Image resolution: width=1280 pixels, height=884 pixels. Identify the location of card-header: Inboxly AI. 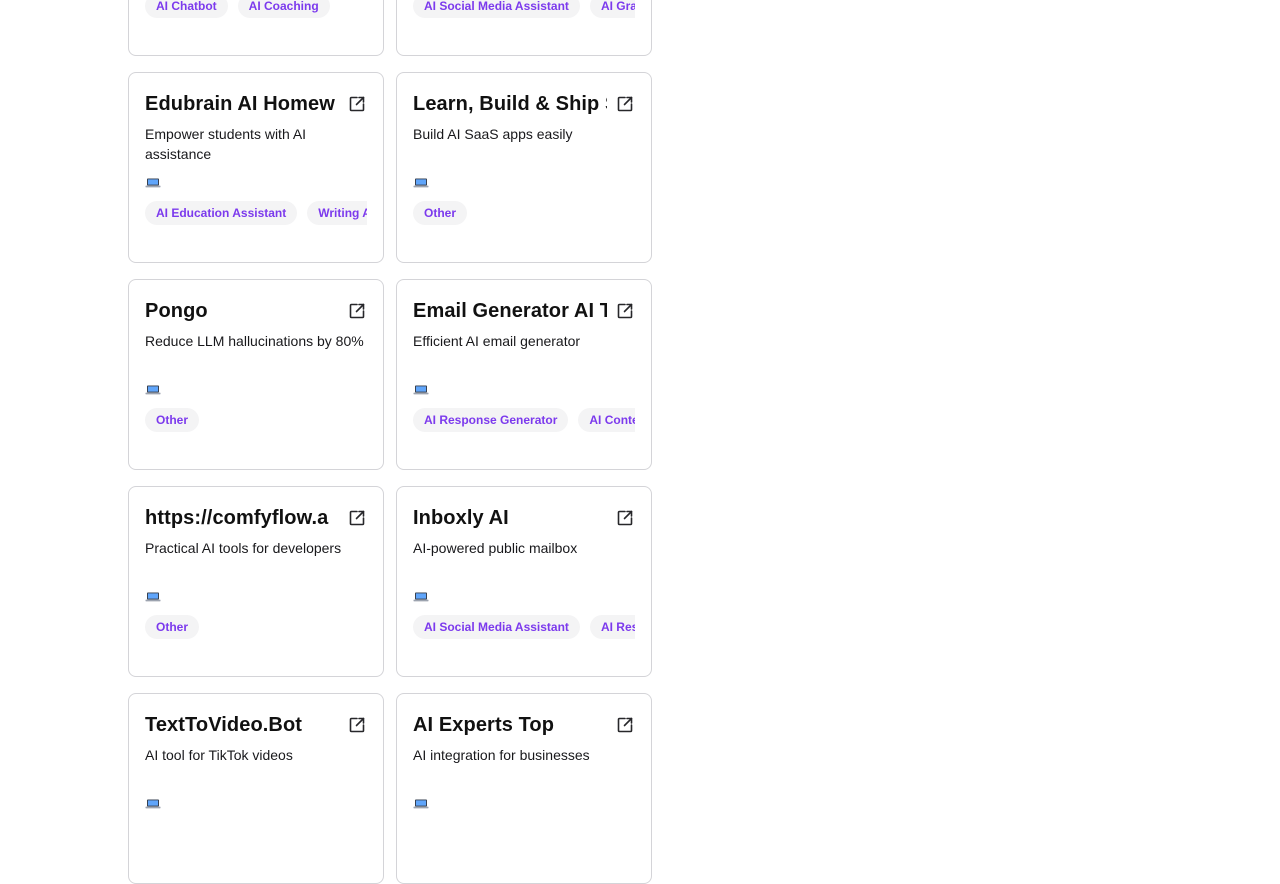
(524, 518).